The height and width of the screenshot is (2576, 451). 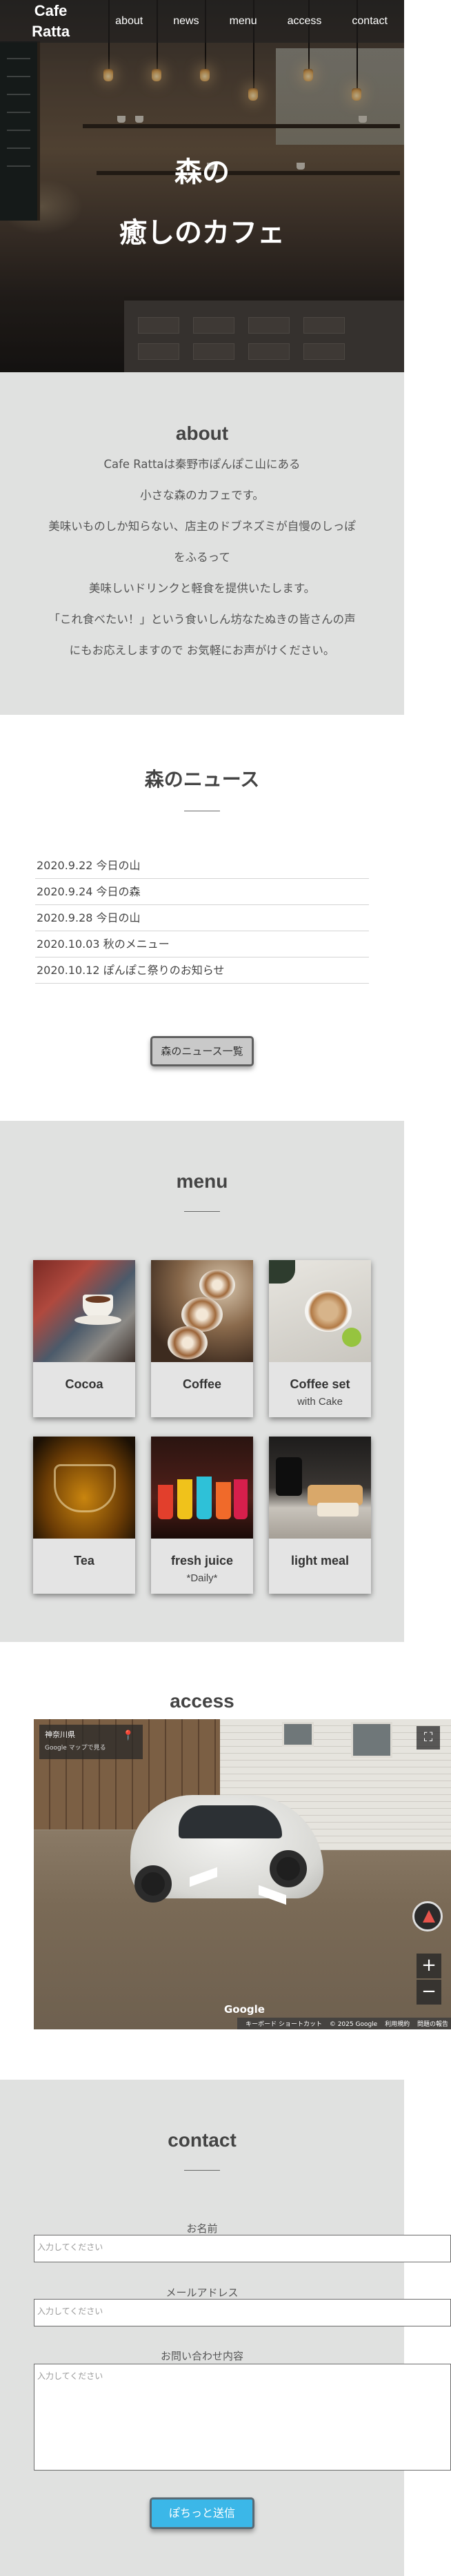 I want to click on menu-item-note: with Cake, so click(x=320, y=1402).